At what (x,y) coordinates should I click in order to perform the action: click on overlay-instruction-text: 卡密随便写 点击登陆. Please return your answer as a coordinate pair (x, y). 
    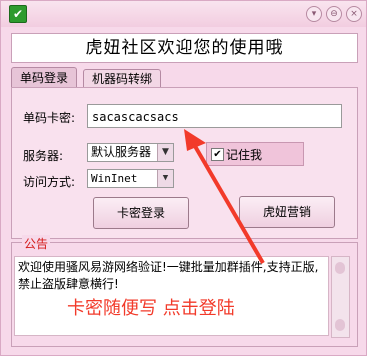
    Looking at the image, I should click on (151, 308).